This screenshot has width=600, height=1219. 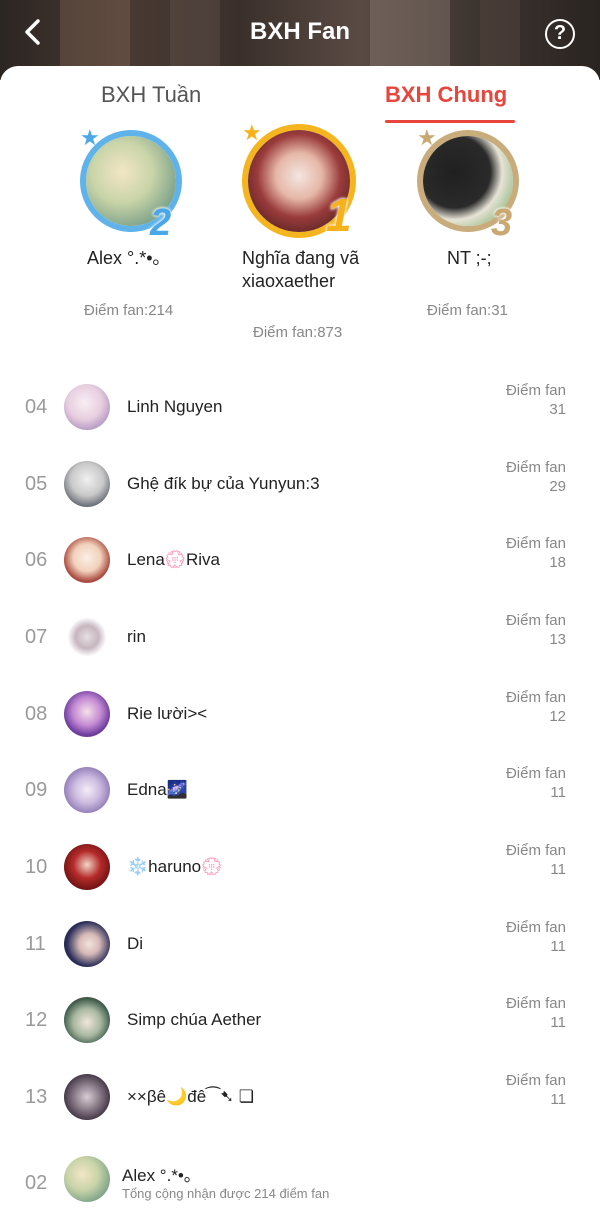 I want to click on rank-number: 10, so click(x=36, y=867).